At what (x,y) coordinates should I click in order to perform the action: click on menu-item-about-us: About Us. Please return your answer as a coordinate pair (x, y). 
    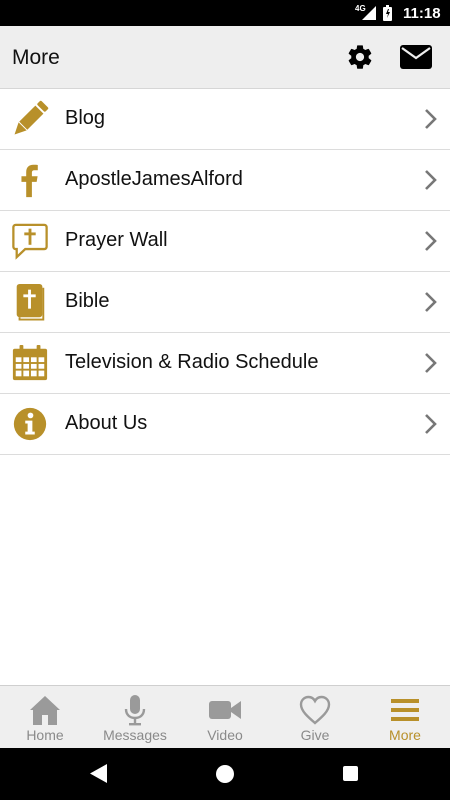
    Looking at the image, I should click on (225, 424).